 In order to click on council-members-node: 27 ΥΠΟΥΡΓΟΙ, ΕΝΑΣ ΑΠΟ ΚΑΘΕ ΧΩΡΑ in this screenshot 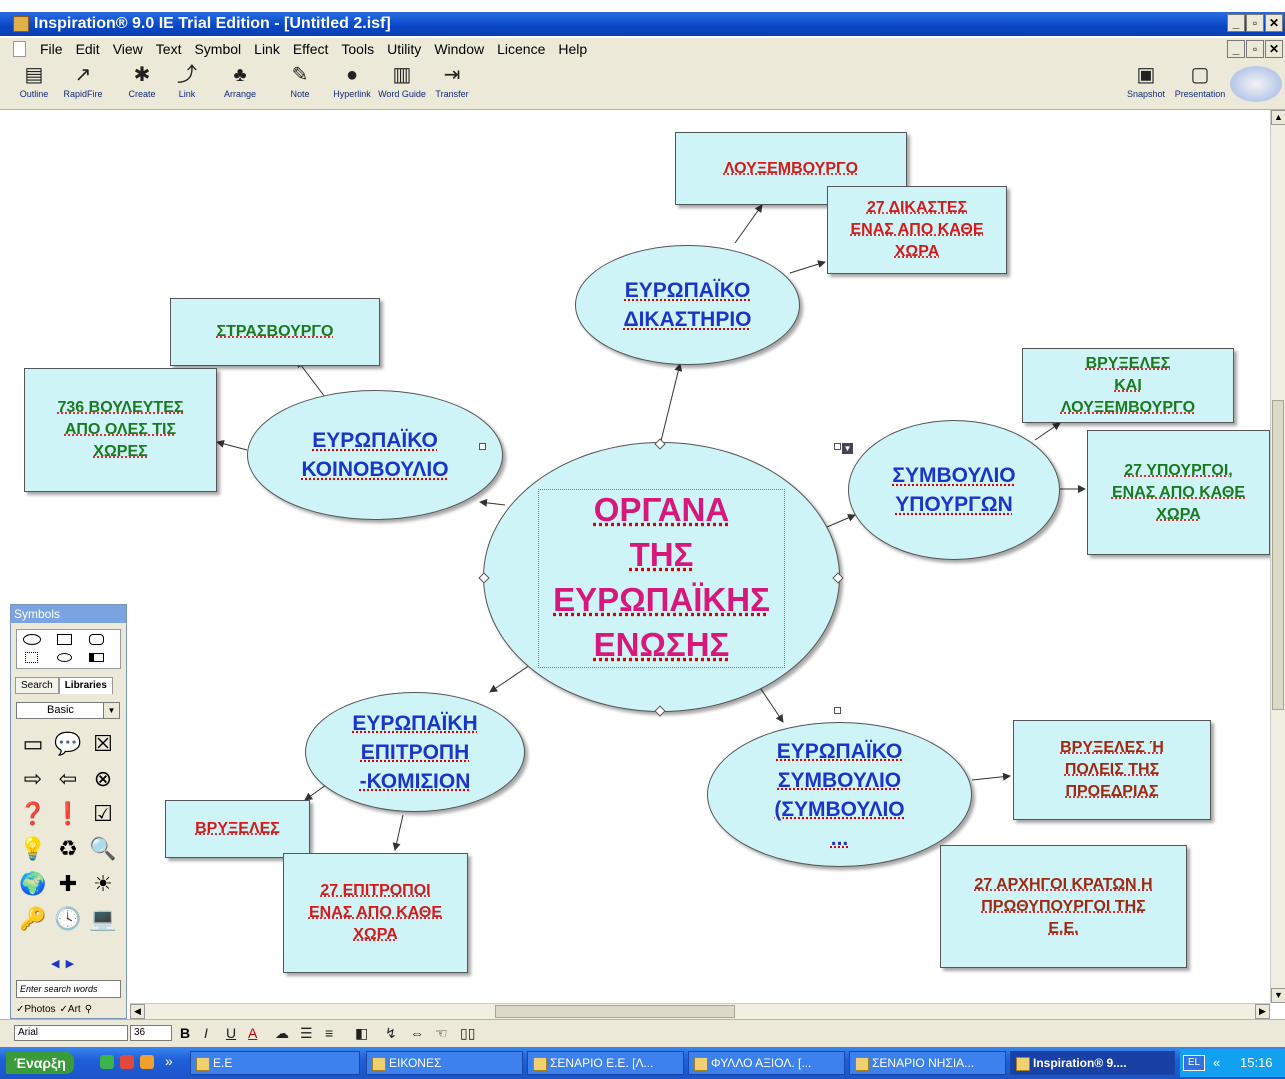, I will do `click(1178, 492)`.